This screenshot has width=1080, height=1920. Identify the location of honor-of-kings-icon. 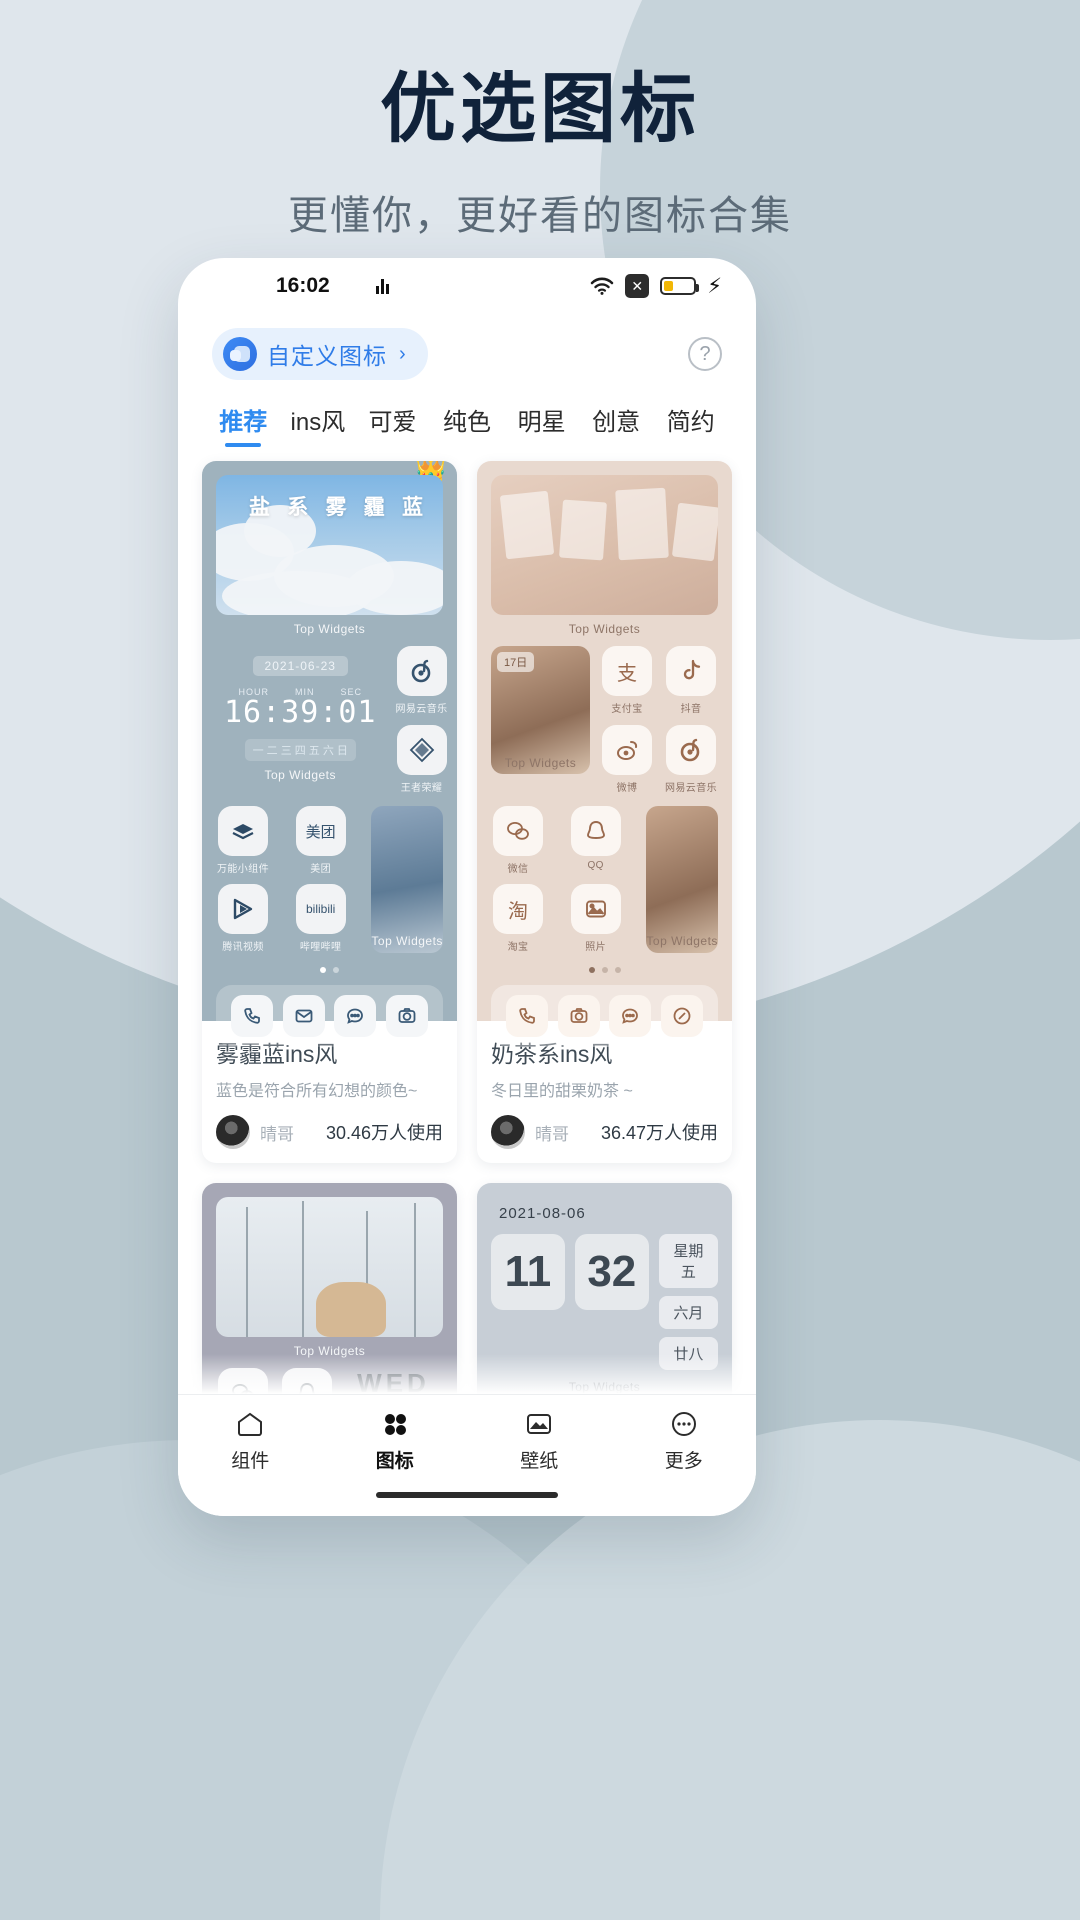
(421, 750).